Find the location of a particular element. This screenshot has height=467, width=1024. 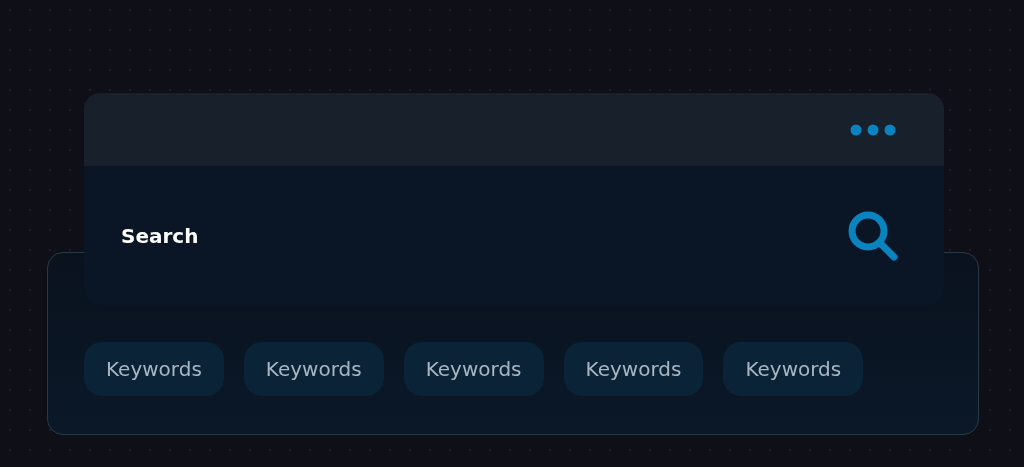

more-icon is located at coordinates (873, 129).